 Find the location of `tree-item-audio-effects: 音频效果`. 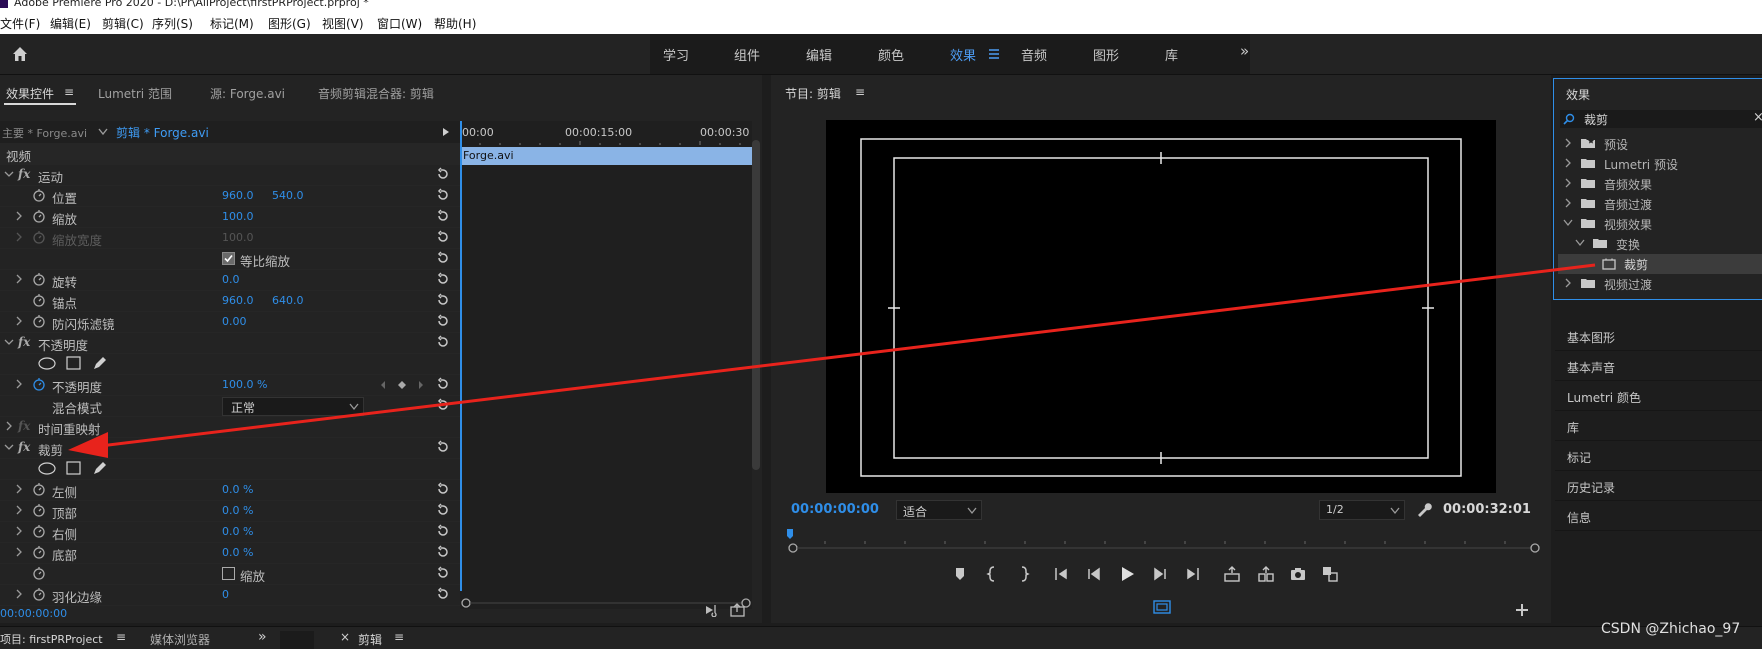

tree-item-audio-effects: 音频效果 is located at coordinates (1628, 184).